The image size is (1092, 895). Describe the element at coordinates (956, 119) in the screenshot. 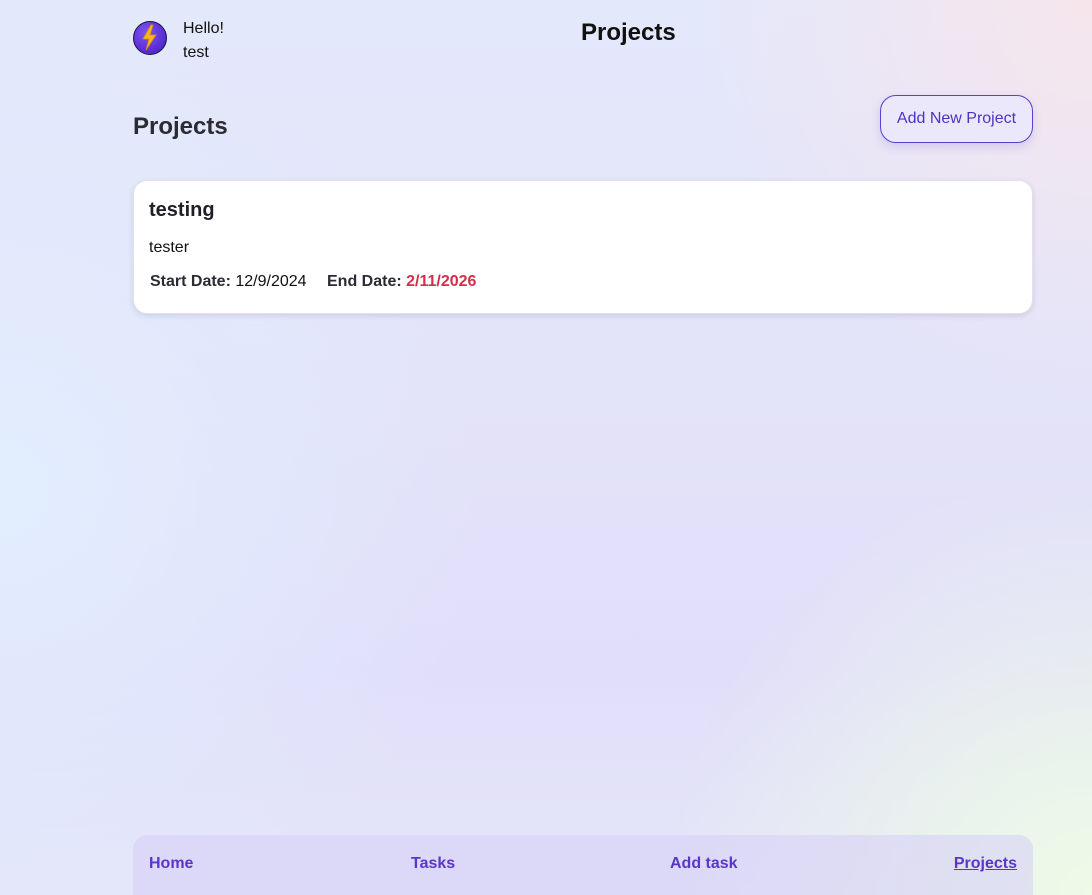

I see `add-new-project-button: Add New Project` at that location.